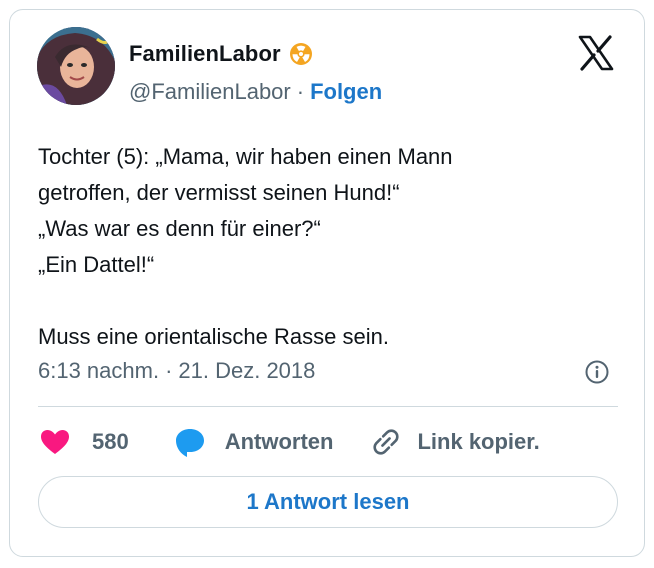  What do you see at coordinates (328, 301) in the screenshot?
I see `tweet-line-blank` at bounding box center [328, 301].